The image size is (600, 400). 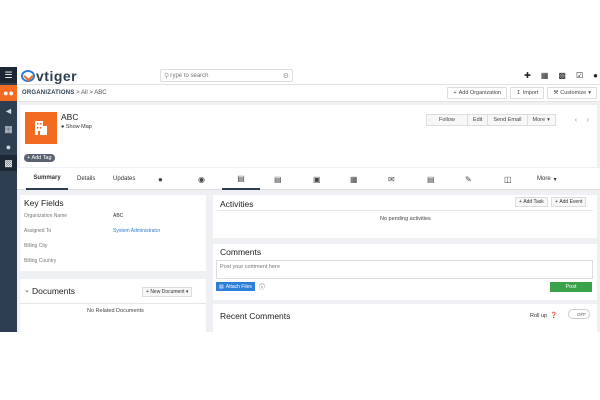 I want to click on more-actions-button: More ▾, so click(x=541, y=120).